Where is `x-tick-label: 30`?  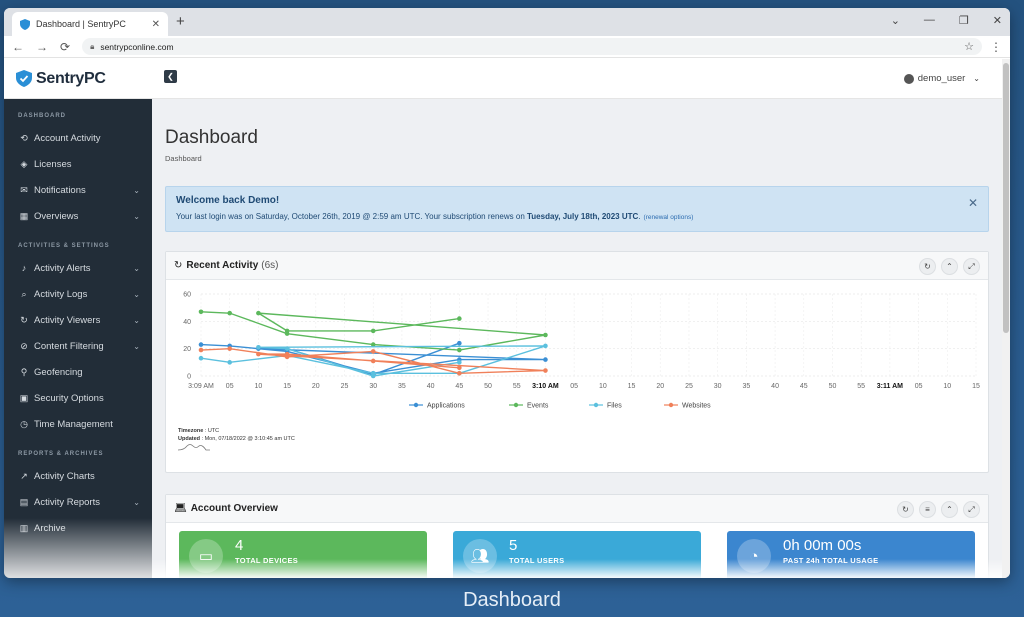
x-tick-label: 30 is located at coordinates (718, 386).